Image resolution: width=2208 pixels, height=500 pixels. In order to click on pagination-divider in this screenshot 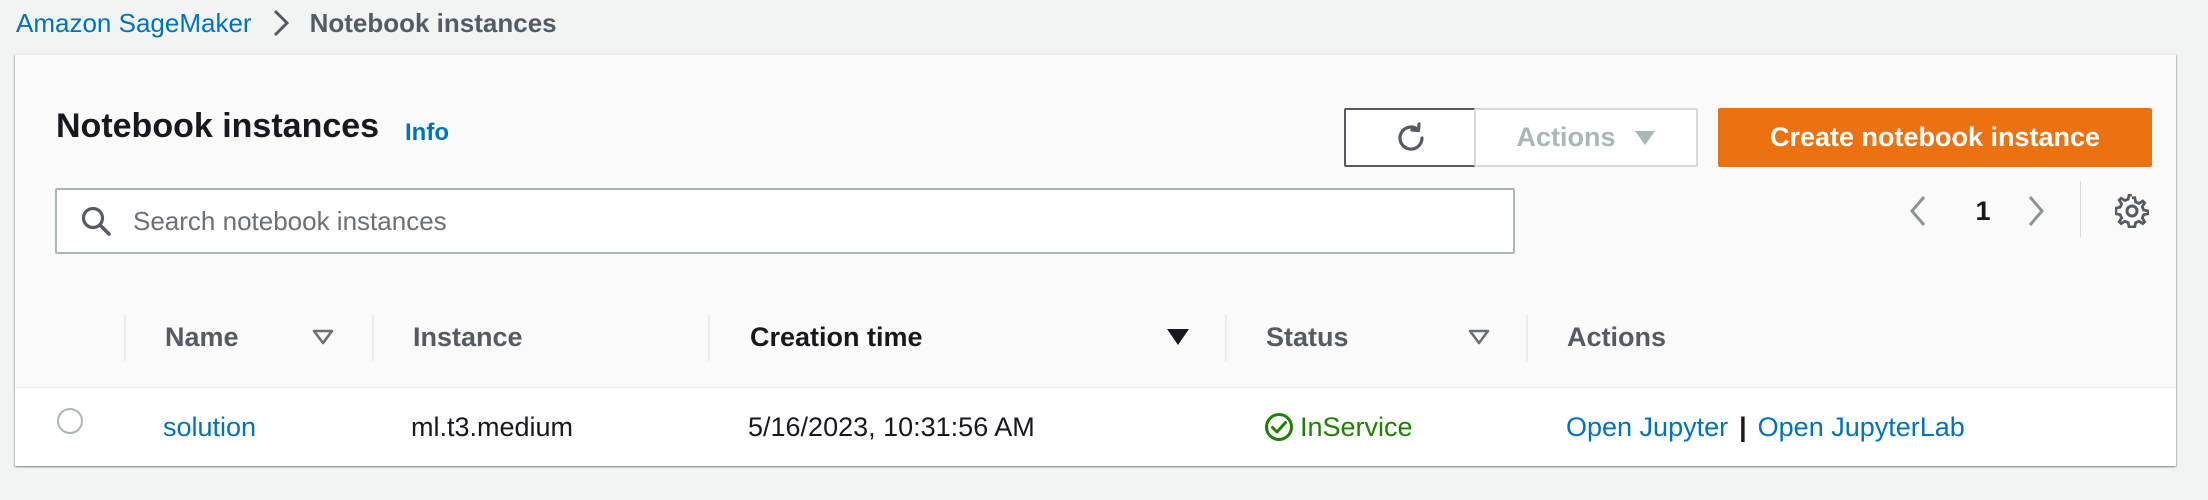, I will do `click(2080, 209)`.